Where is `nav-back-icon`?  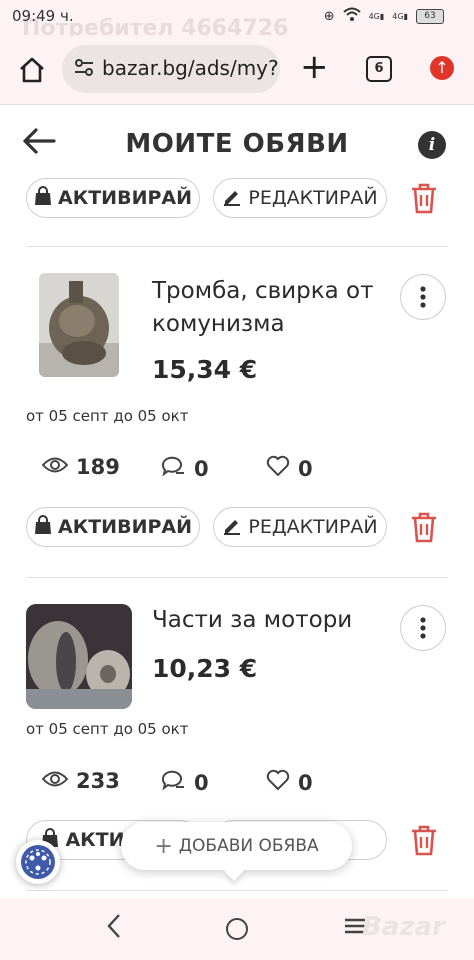 nav-back-icon is located at coordinates (114, 929).